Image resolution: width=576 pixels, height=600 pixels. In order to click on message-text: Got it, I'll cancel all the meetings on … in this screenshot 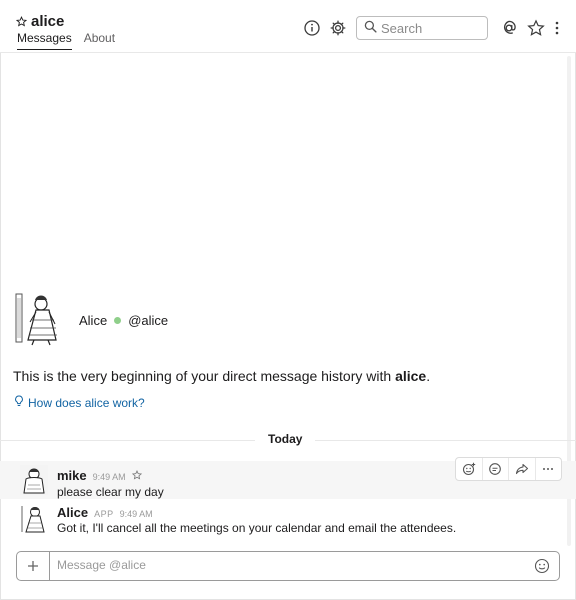, I will do `click(257, 528)`.